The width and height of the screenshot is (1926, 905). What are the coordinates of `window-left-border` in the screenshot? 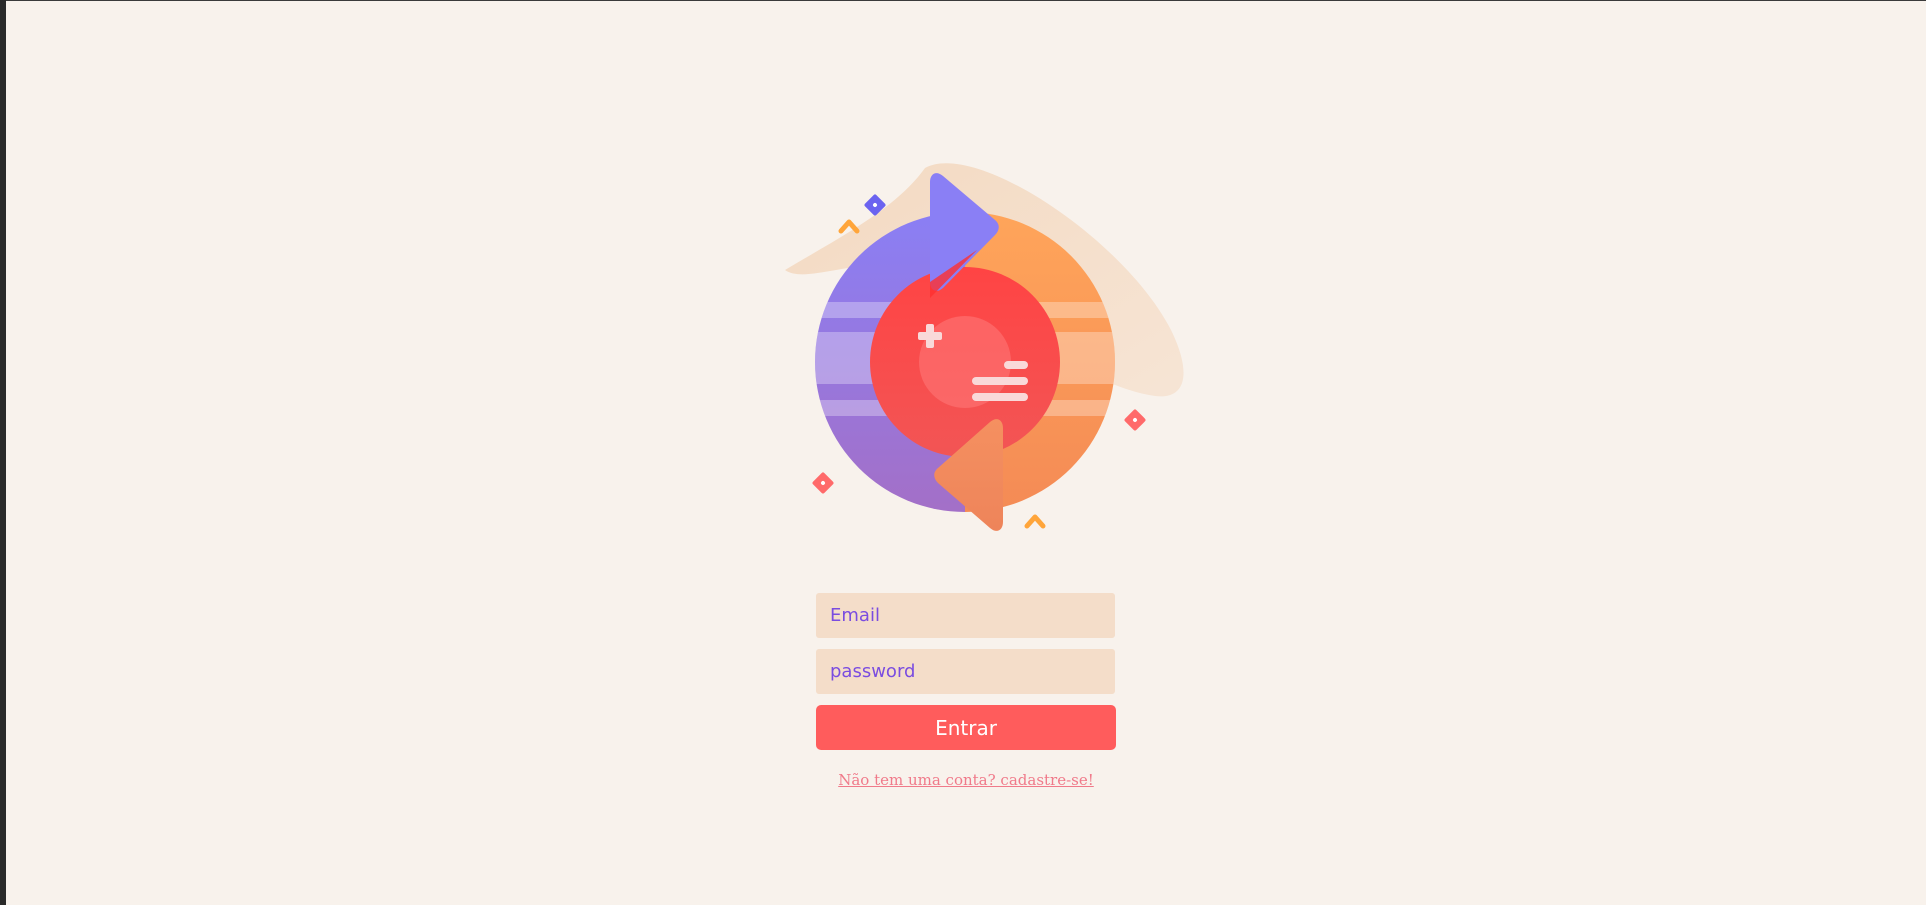 It's located at (3, 452).